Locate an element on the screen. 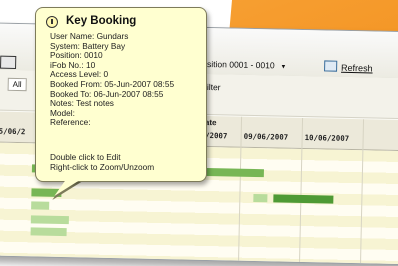 The image size is (398, 266). position-range-label: Position 0001 - 0010 is located at coordinates (235, 64).